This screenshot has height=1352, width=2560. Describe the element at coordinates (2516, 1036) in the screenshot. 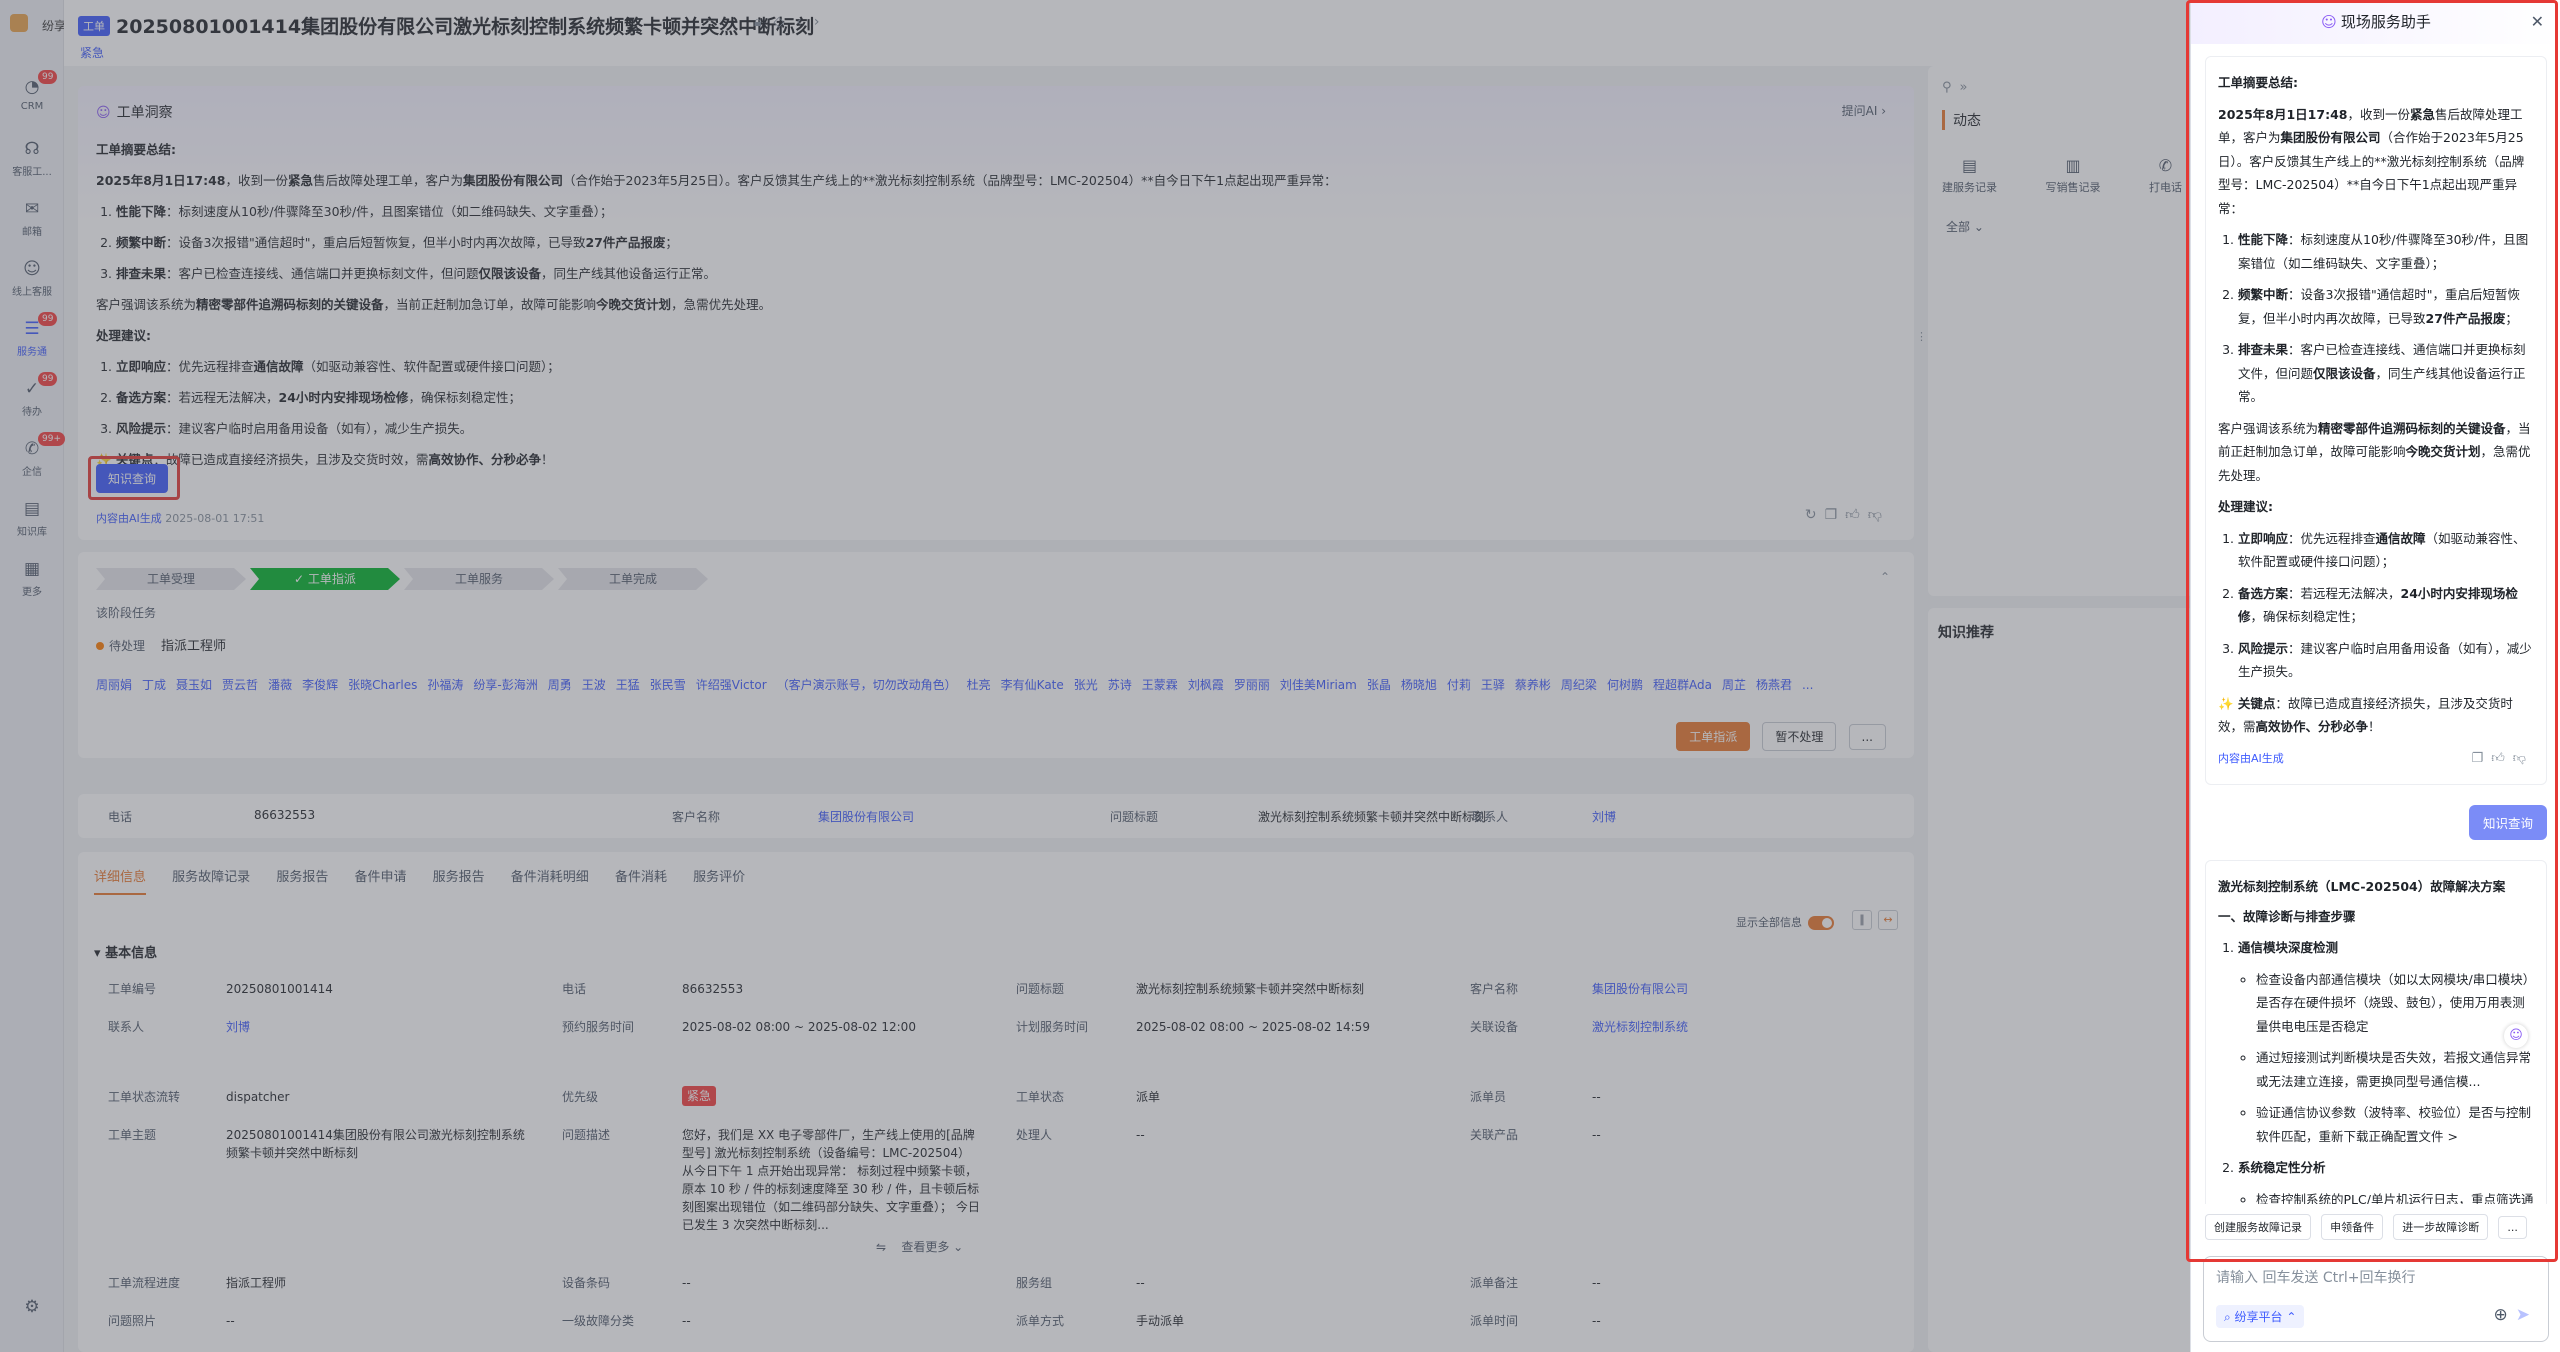

I see `floating-assistant-icon: ☺` at that location.